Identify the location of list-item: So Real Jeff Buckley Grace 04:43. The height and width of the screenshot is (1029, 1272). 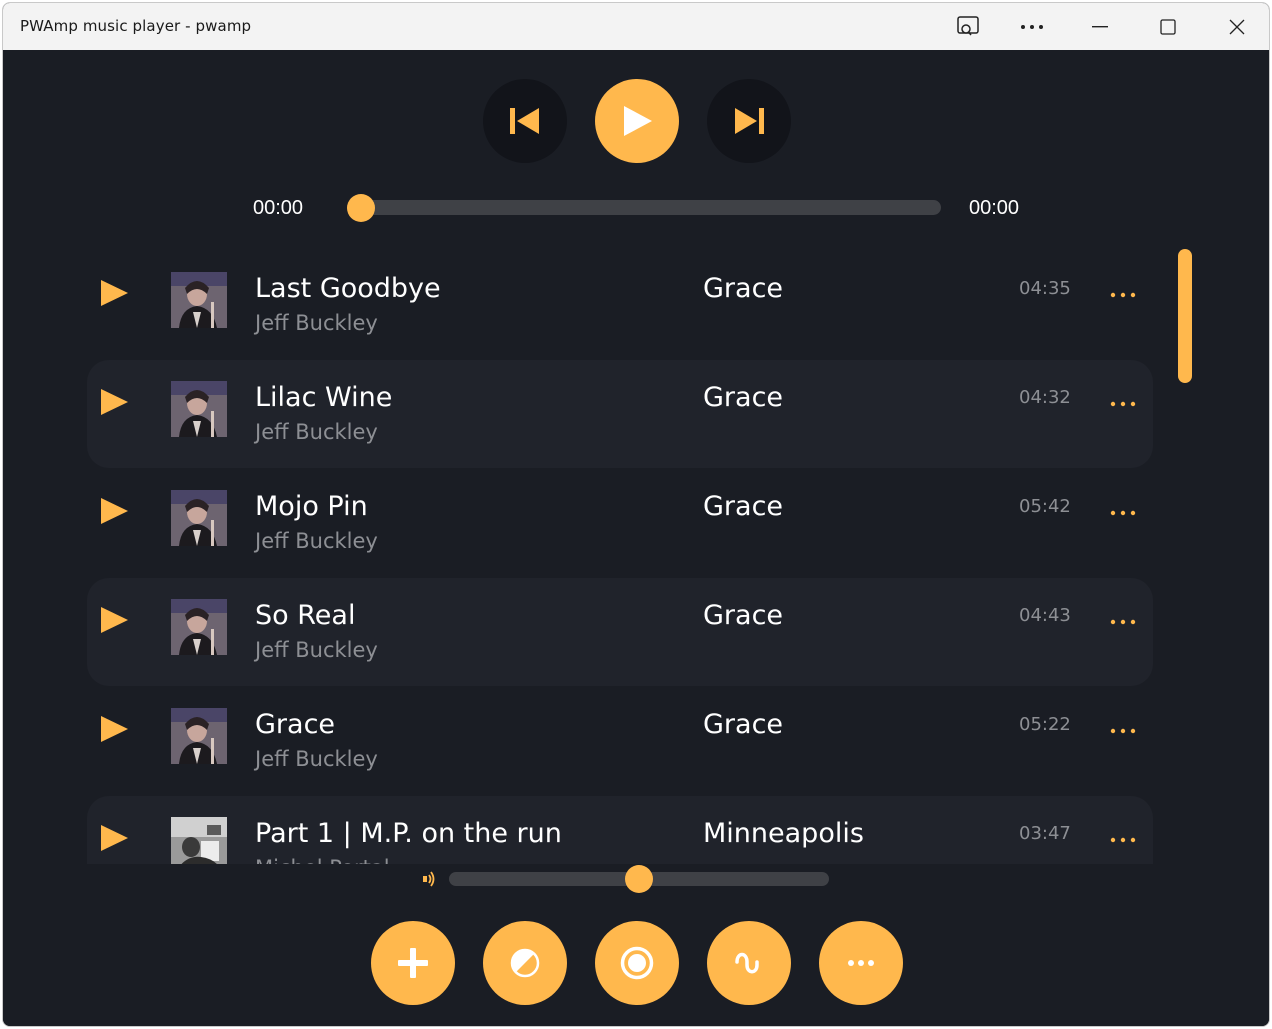
(620, 632).